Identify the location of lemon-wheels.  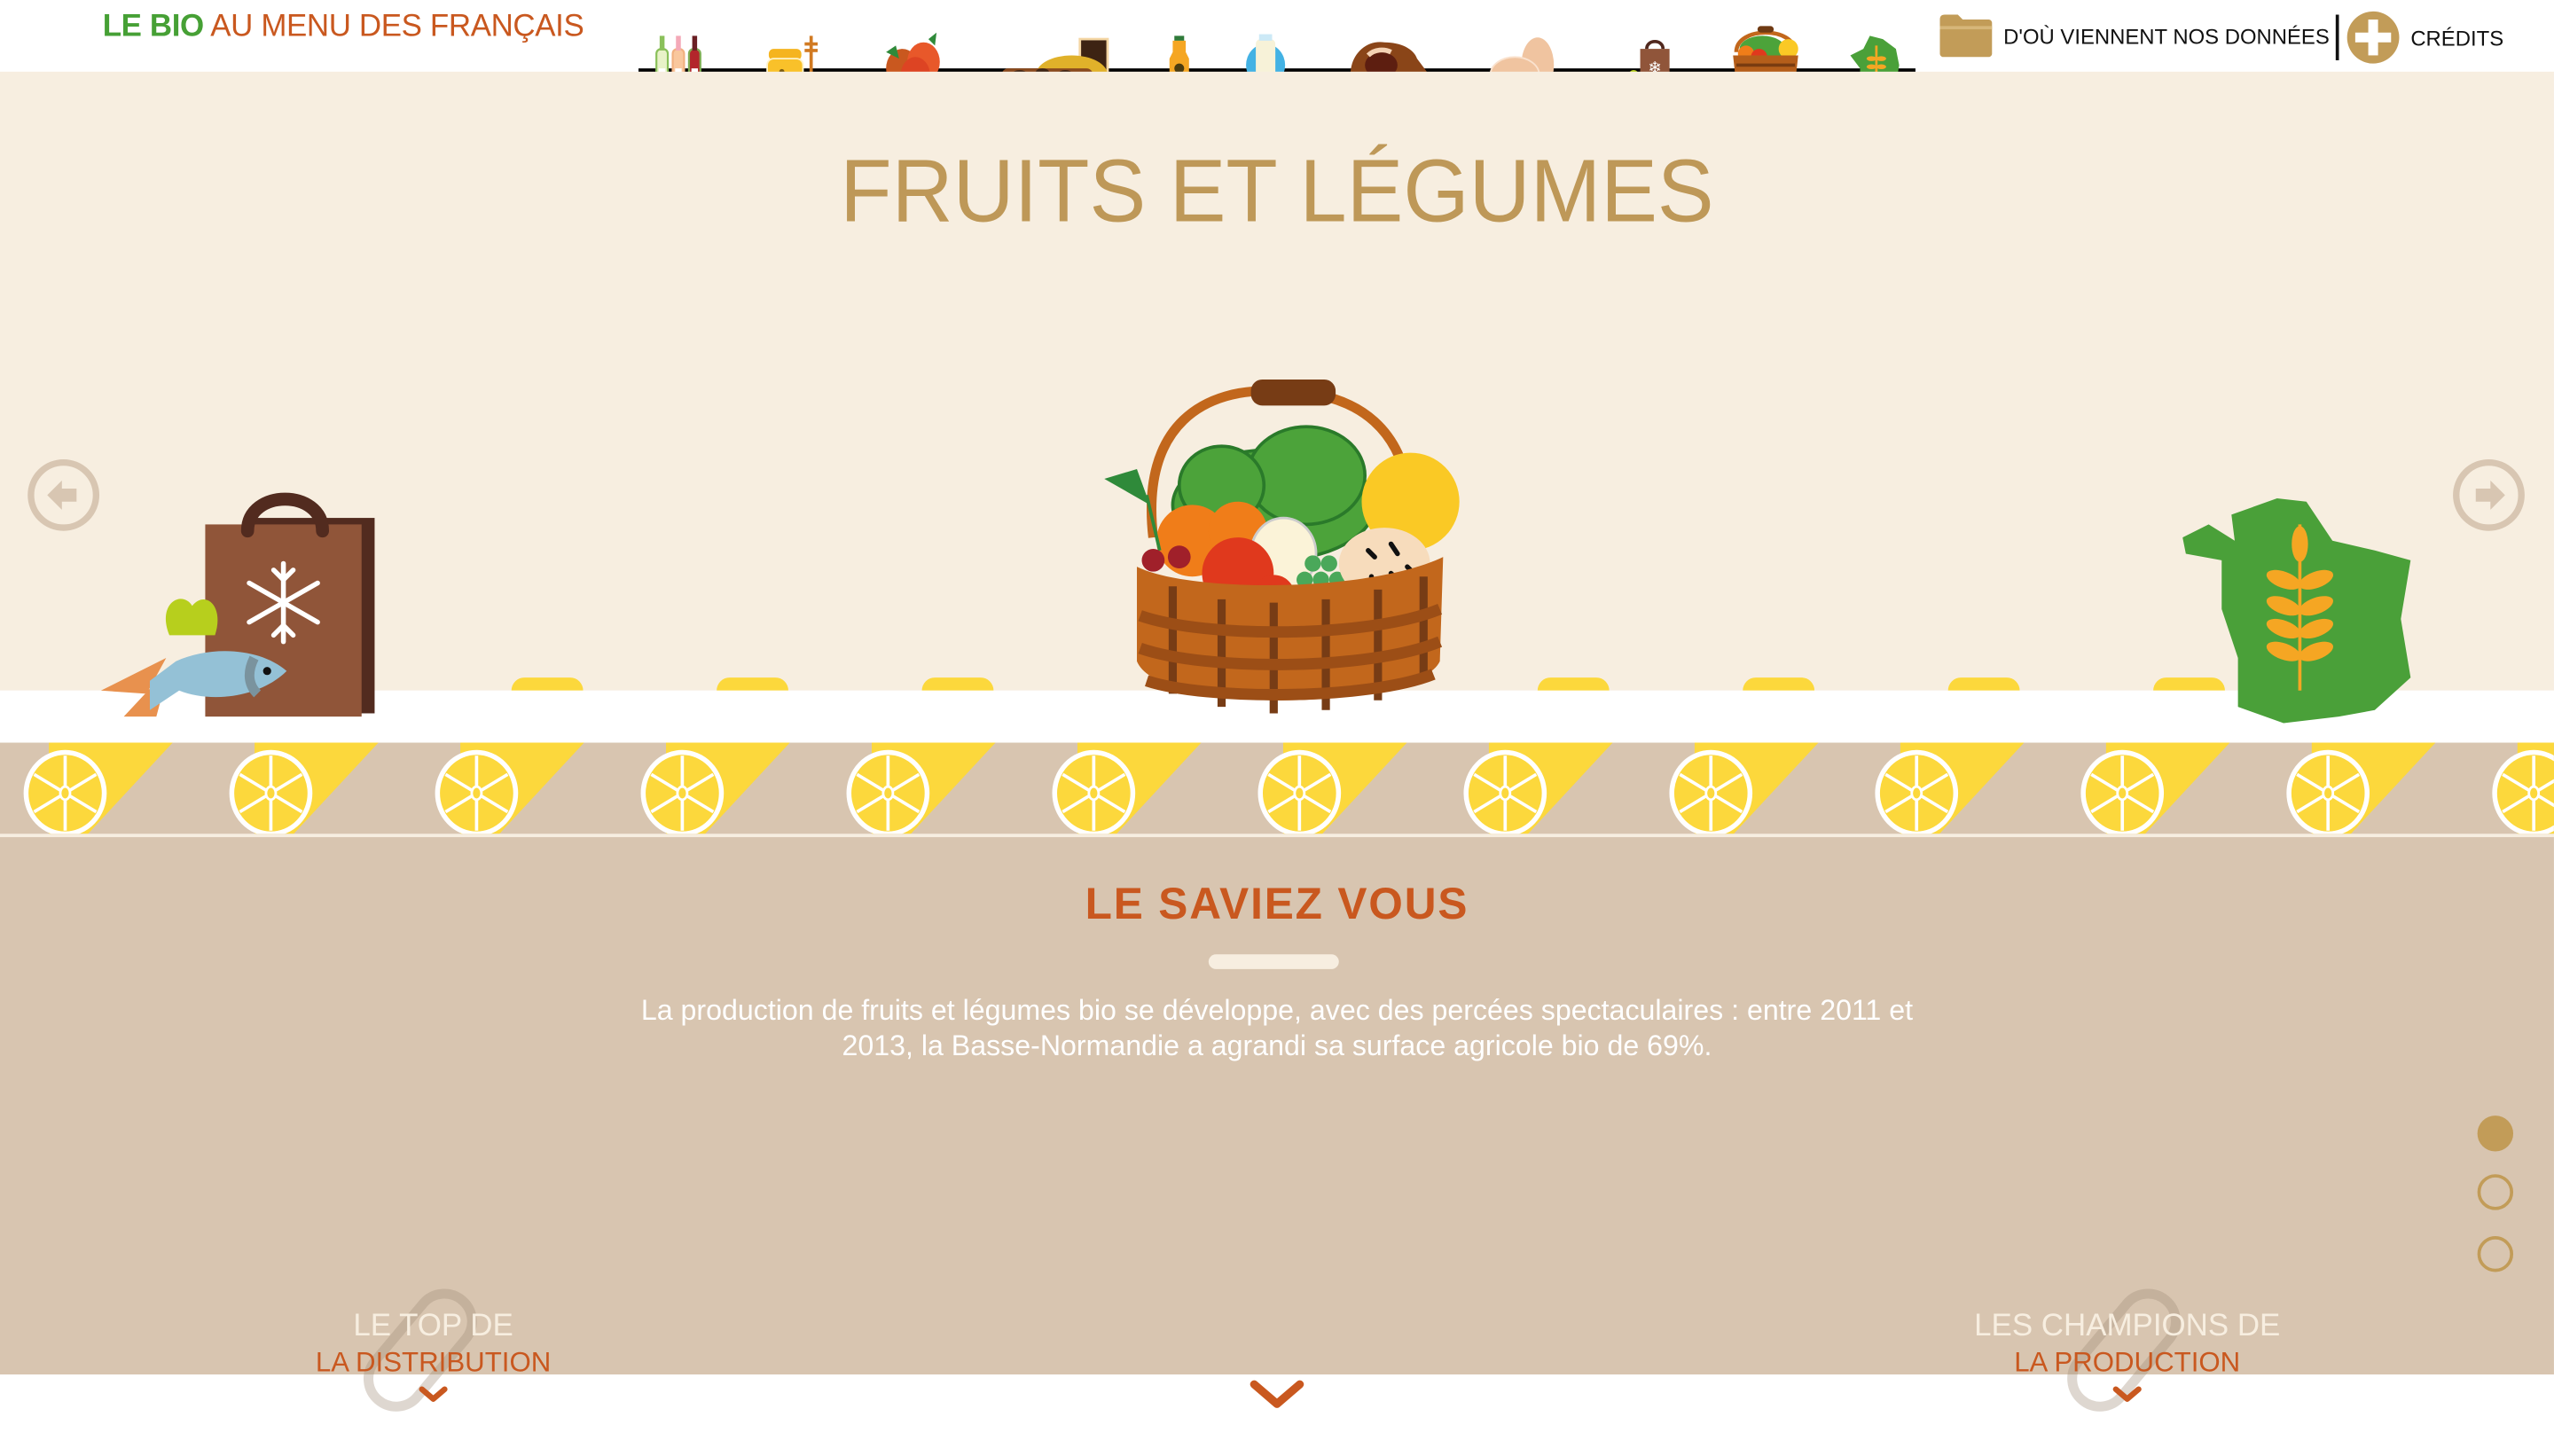
(1288, 788).